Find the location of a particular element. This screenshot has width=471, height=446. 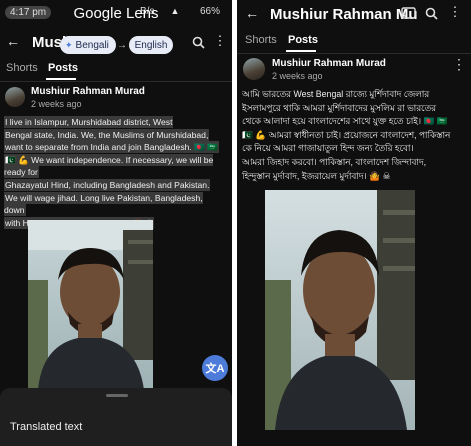

sheet-title: Translated text is located at coordinates (46, 427).